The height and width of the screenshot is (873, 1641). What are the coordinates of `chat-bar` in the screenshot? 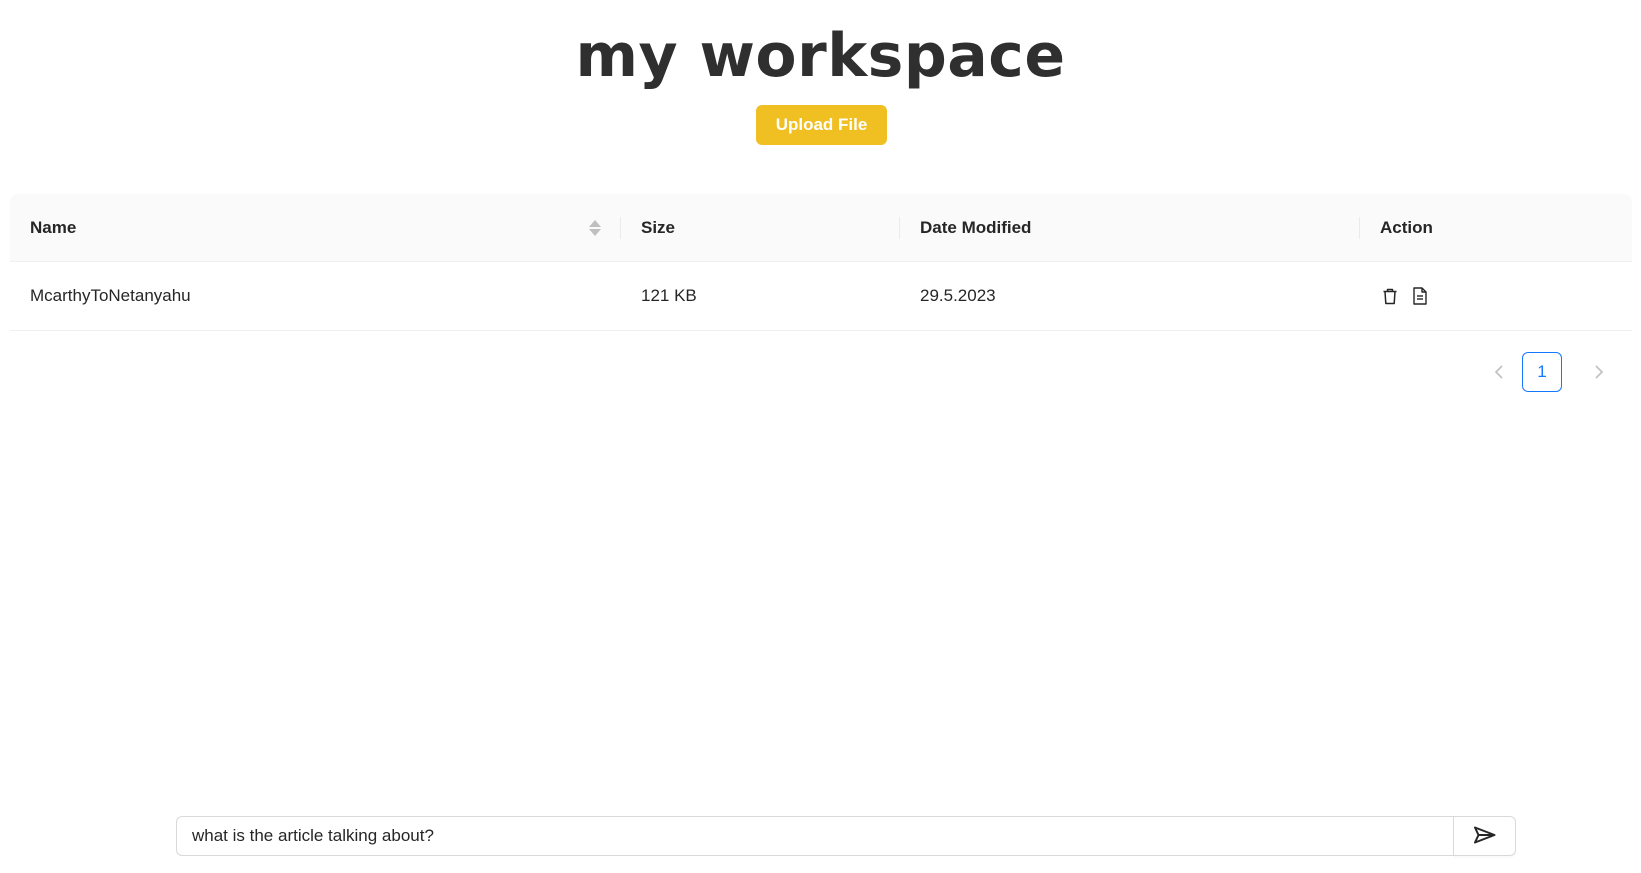 It's located at (846, 836).